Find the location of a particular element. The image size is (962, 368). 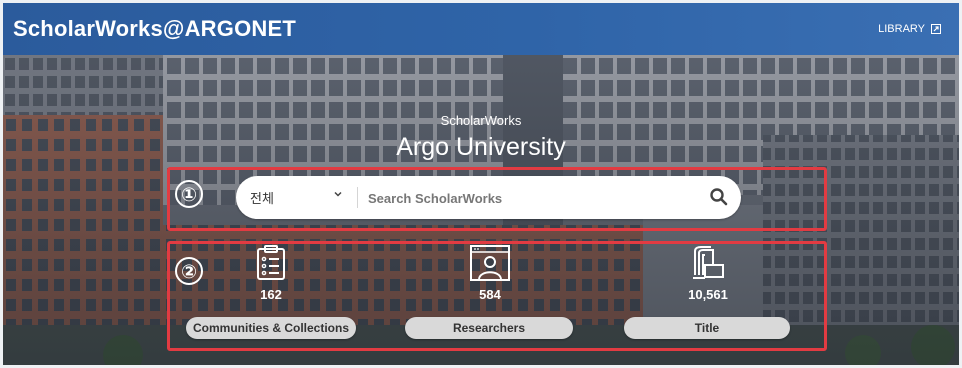

stat-communities: 162 is located at coordinates (271, 273).